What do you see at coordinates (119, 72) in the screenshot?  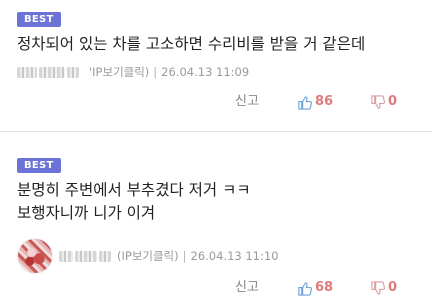 I see `ip-view-link: 'IP보기클릭)` at bounding box center [119, 72].